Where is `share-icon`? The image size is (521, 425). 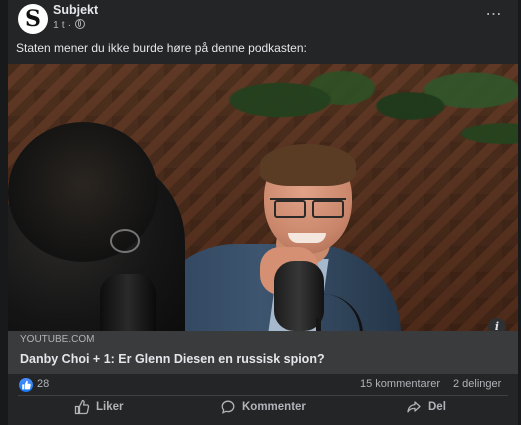 share-icon is located at coordinates (414, 407).